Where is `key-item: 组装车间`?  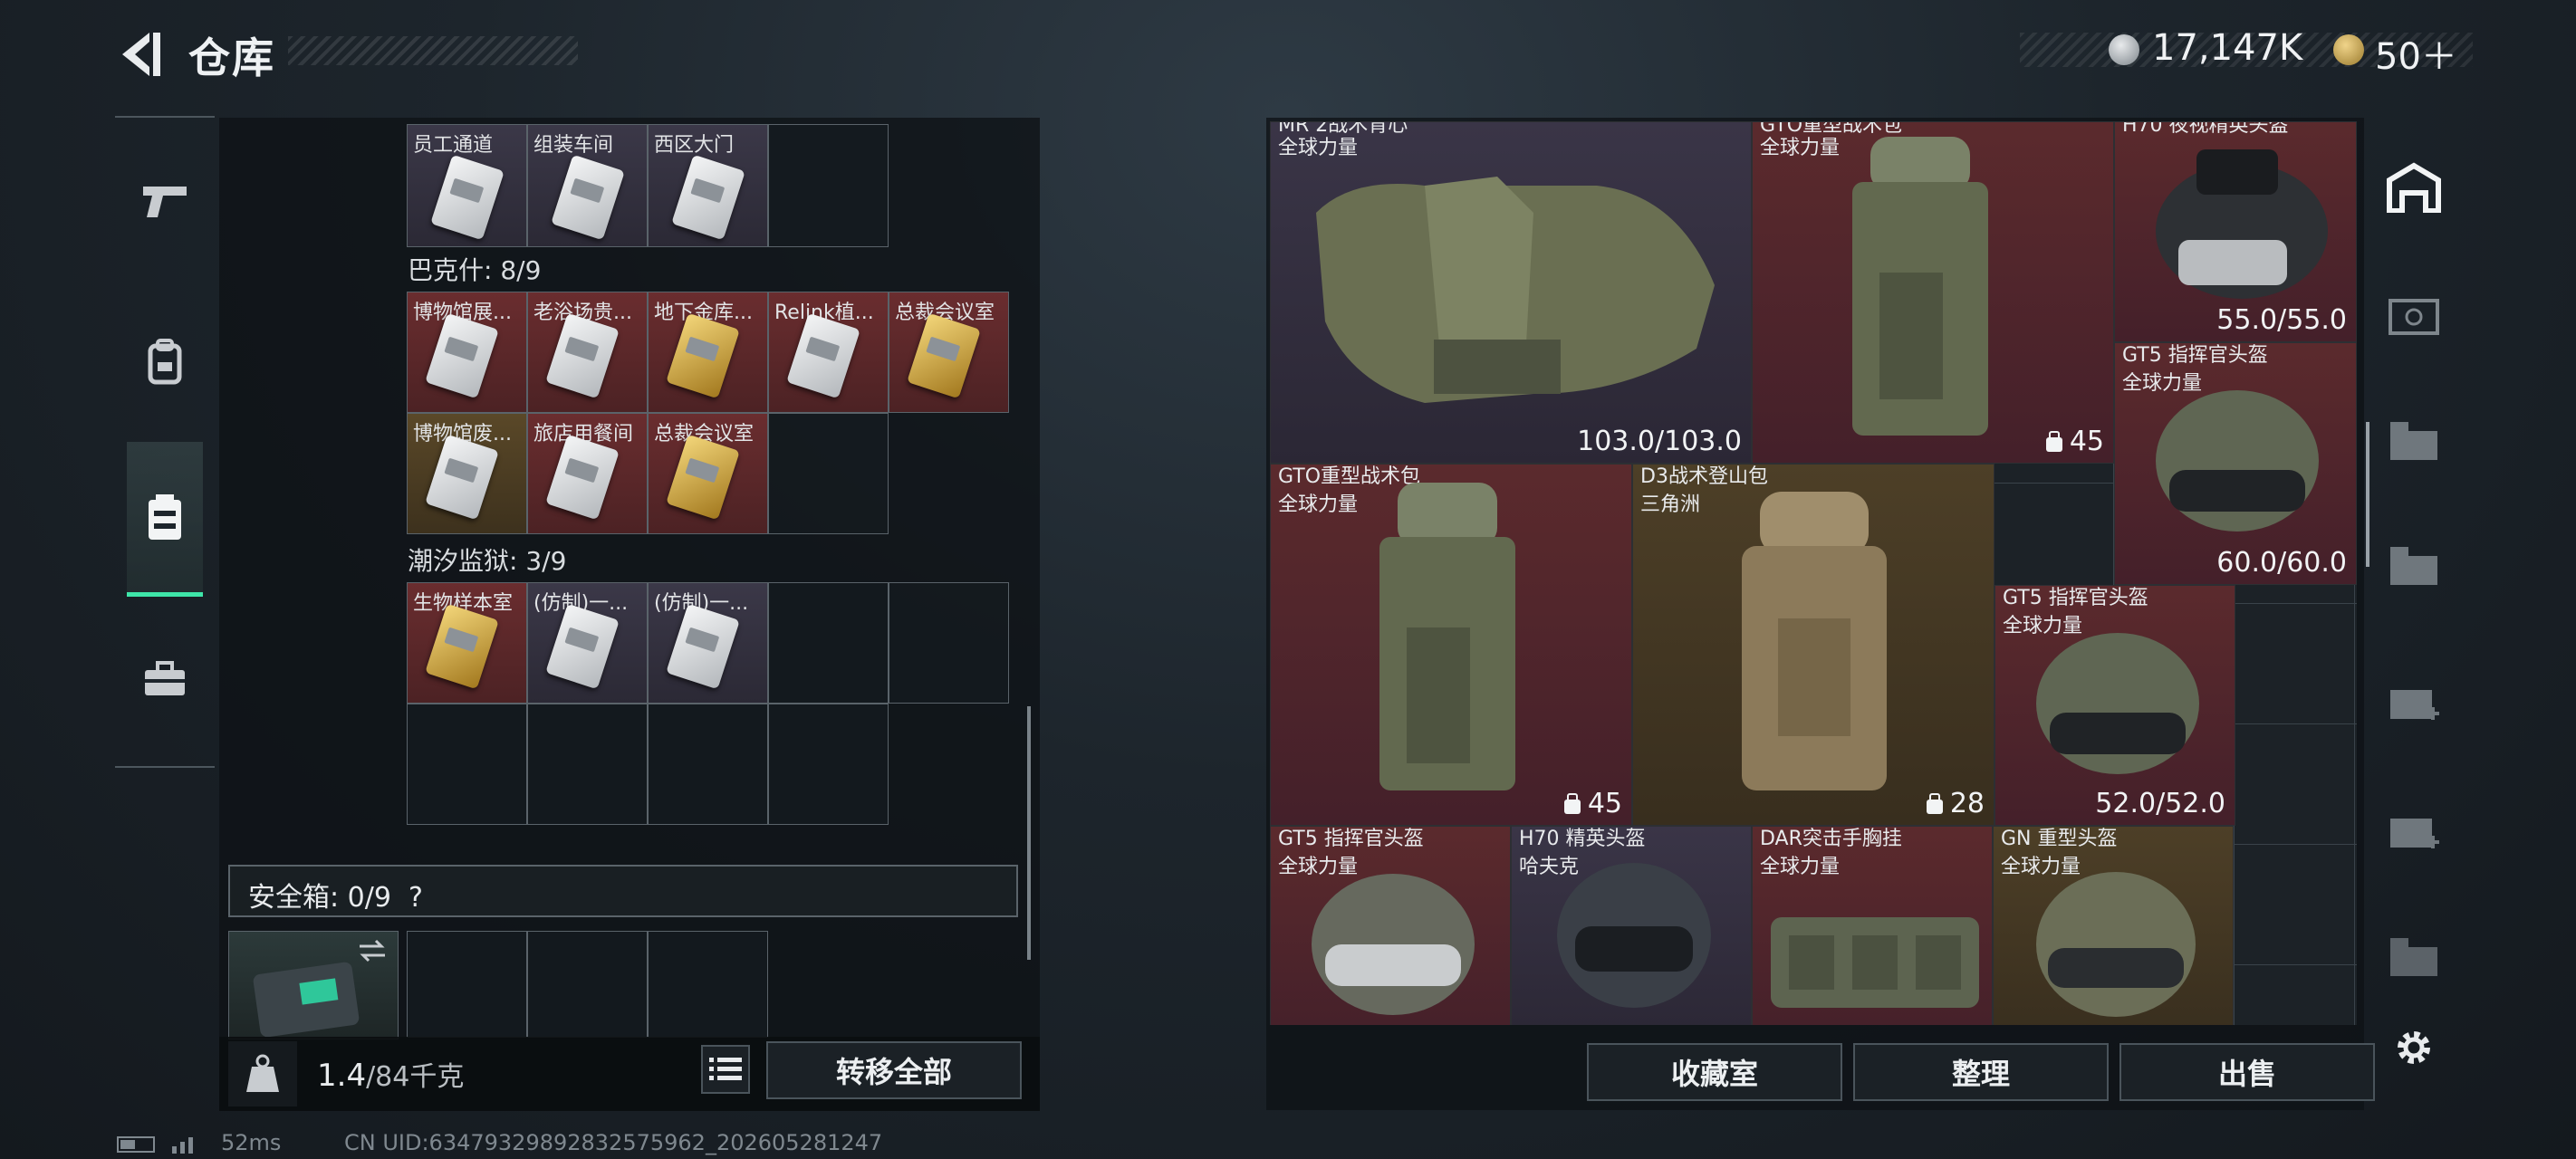
key-item: 组装车间 is located at coordinates (587, 186).